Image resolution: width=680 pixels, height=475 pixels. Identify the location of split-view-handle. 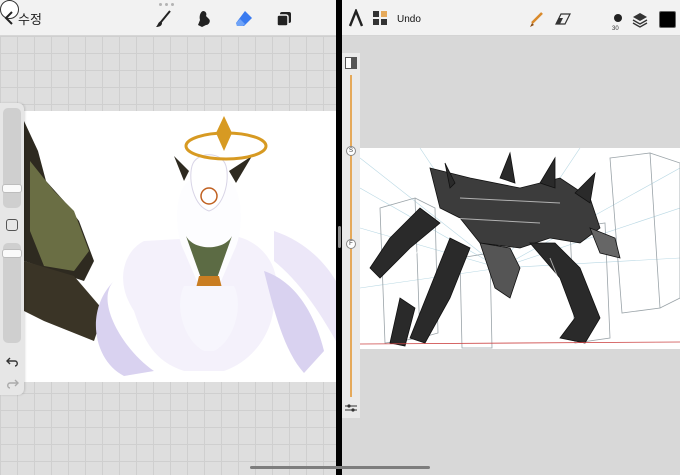
(339, 237).